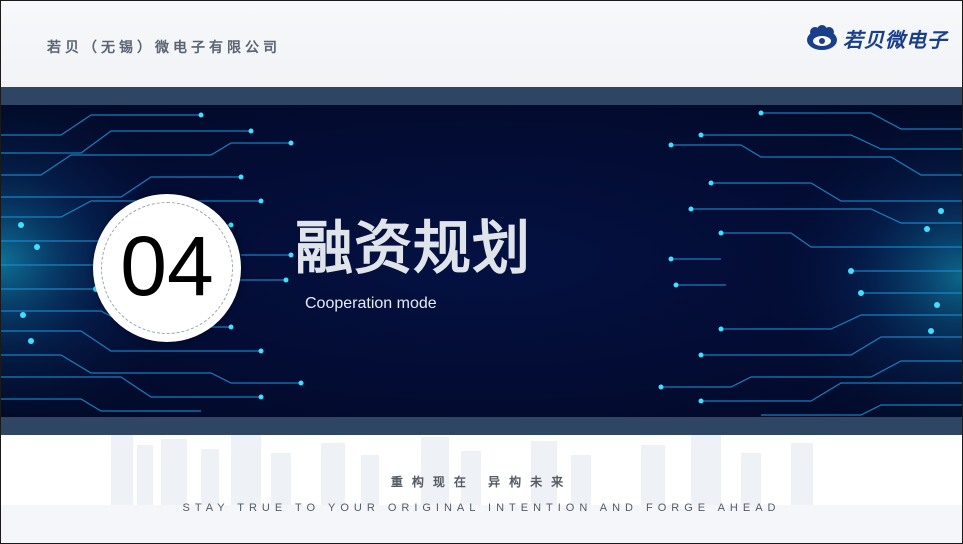 The height and width of the screenshot is (544, 963). Describe the element at coordinates (822, 37) in the screenshot. I see `flower-logo-icon` at that location.